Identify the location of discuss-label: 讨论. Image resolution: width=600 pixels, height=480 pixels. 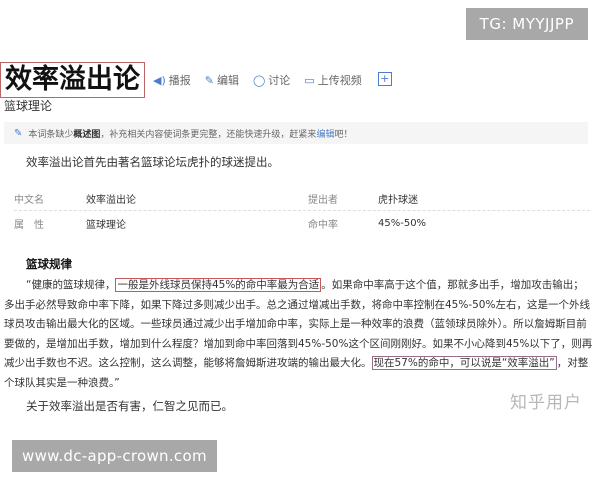
(279, 80).